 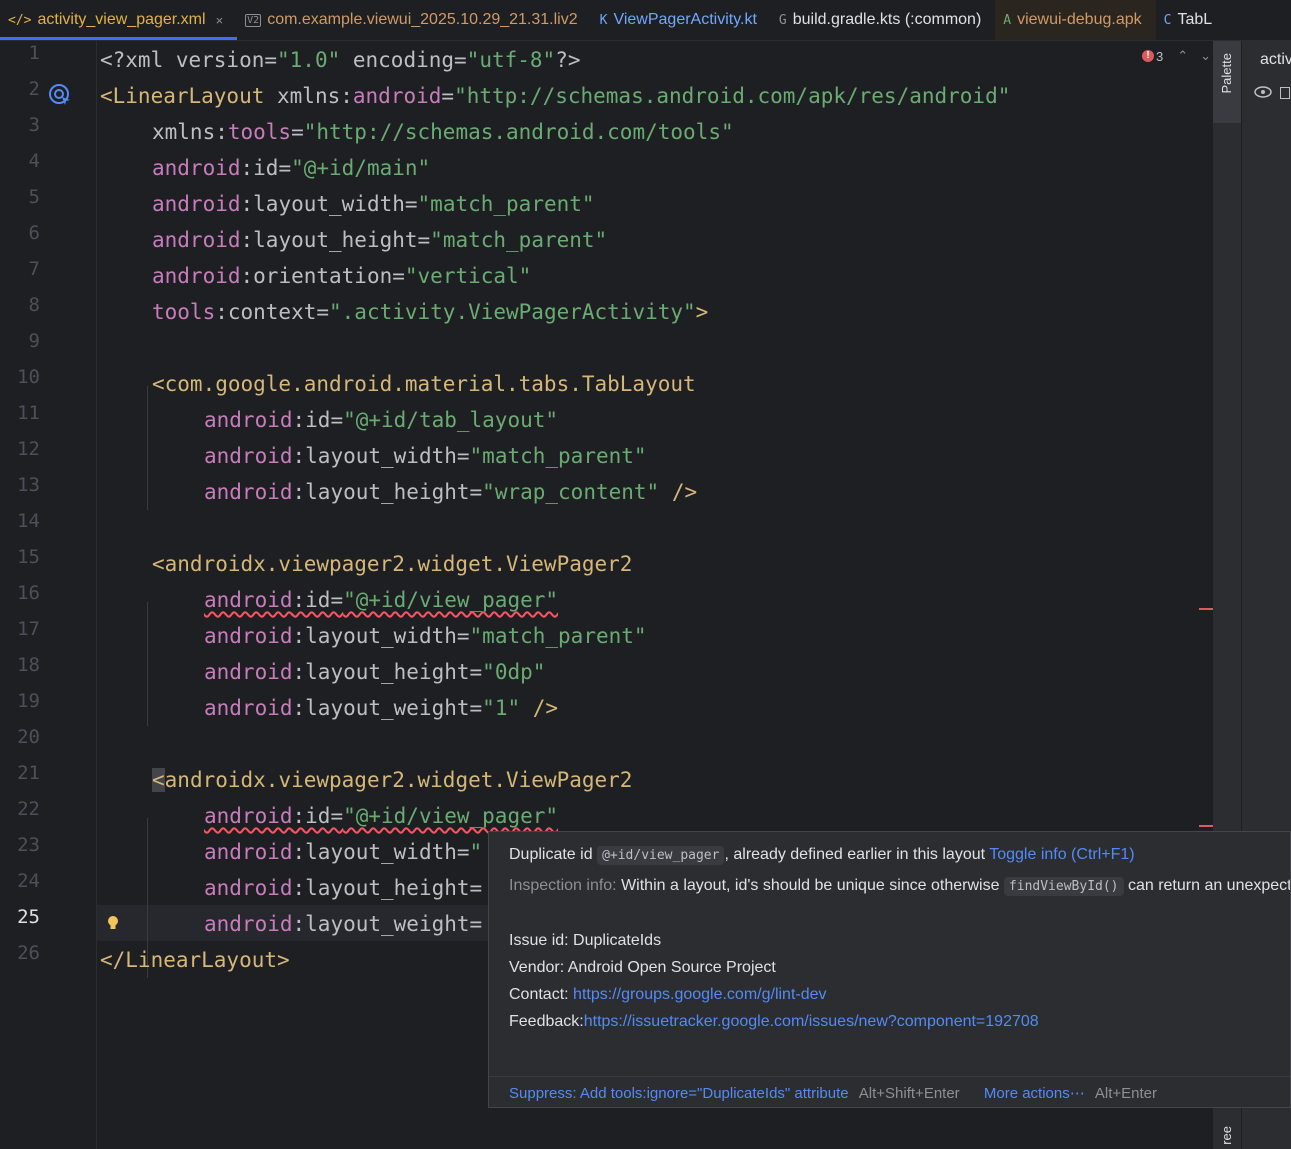 What do you see at coordinates (1007, 20) in the screenshot?
I see `apk-icon: A` at bounding box center [1007, 20].